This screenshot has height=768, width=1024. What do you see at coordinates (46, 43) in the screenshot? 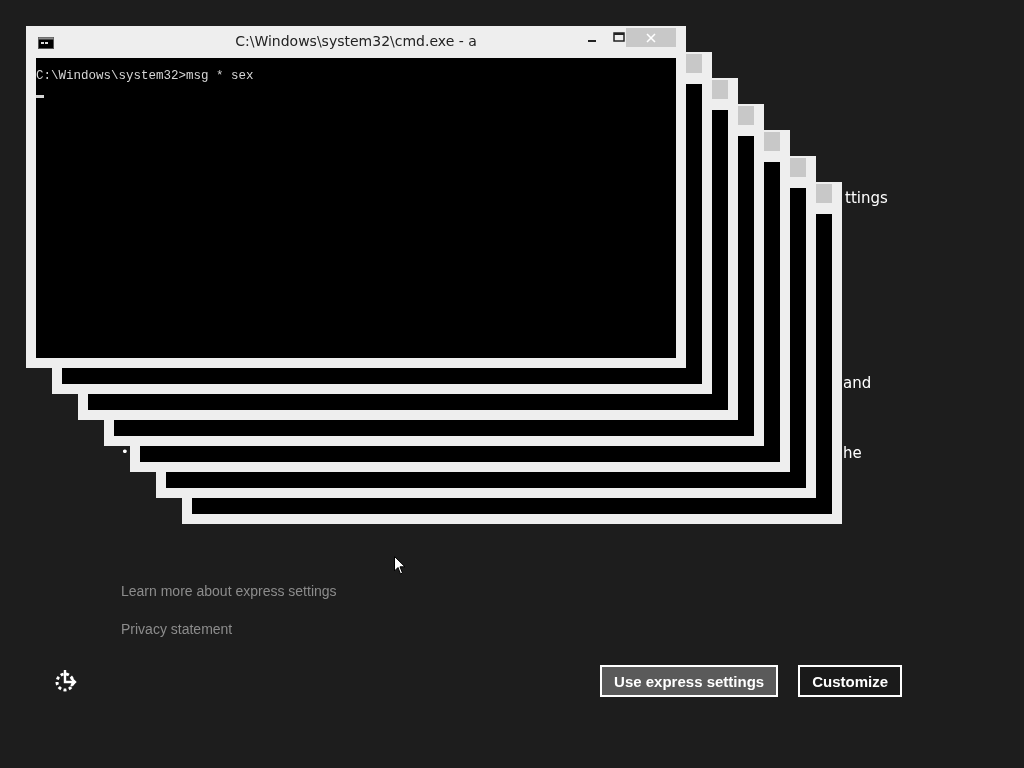
I see `console-icon` at bounding box center [46, 43].